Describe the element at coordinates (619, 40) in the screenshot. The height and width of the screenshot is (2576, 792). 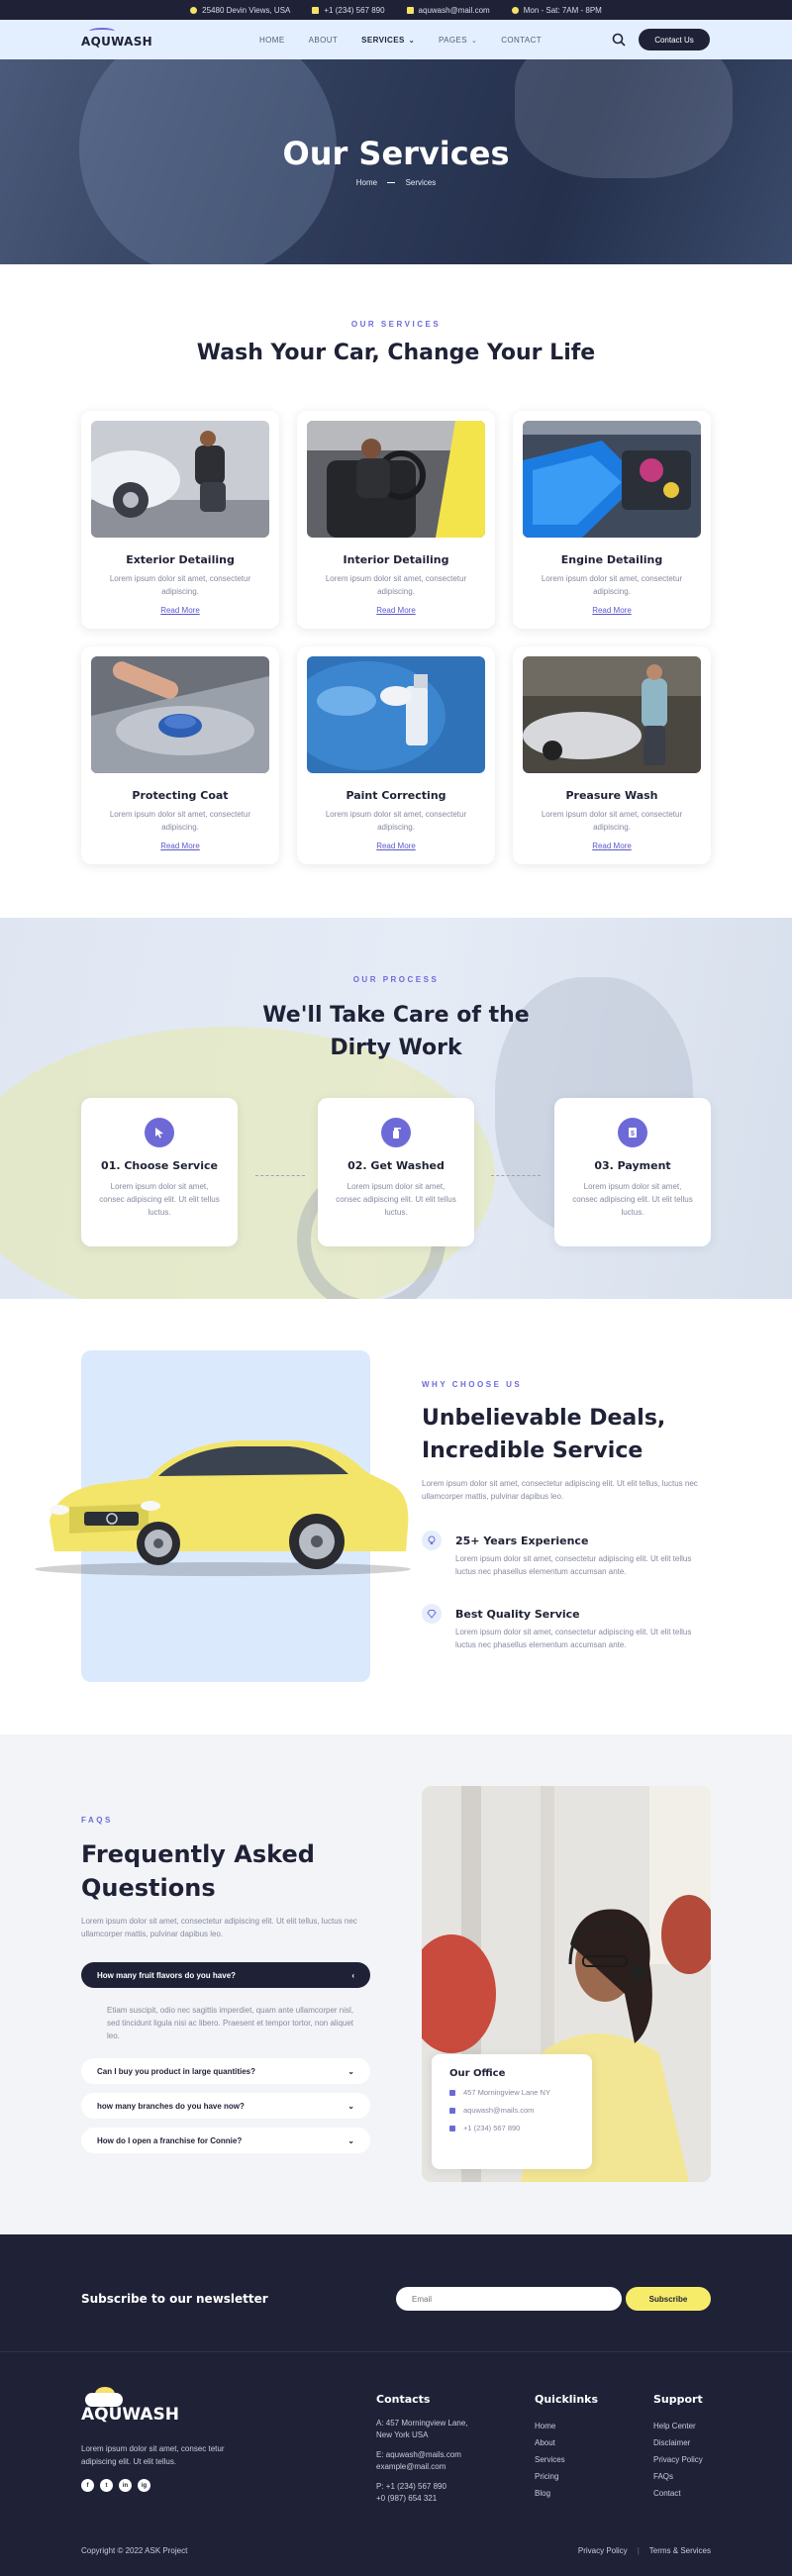
I see `search-icon` at that location.